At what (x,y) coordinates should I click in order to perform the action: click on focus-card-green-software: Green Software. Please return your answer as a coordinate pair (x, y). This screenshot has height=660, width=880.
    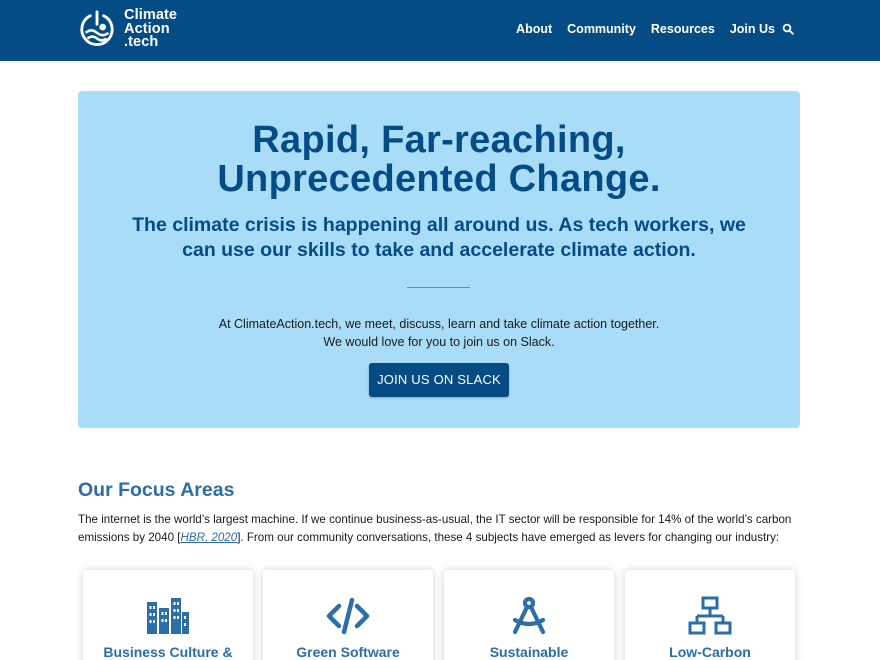
    Looking at the image, I should click on (348, 615).